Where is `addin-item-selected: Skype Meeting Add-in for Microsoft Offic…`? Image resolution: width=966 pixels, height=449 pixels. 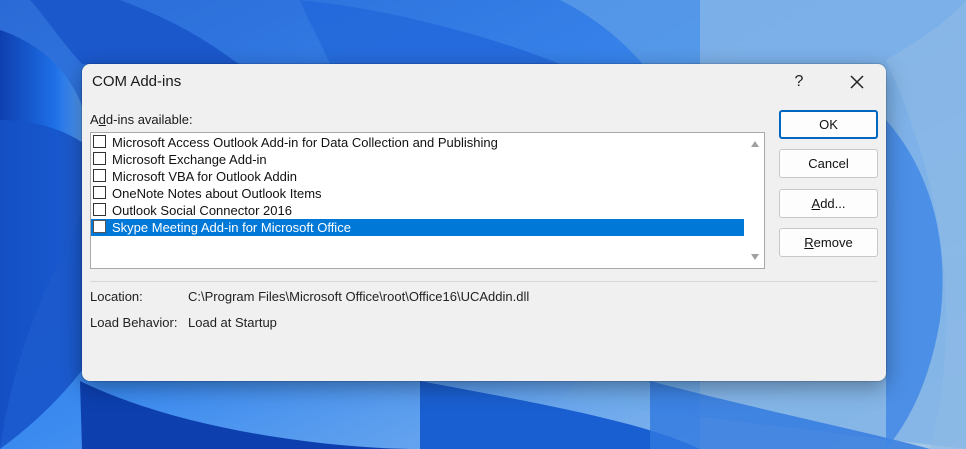 addin-item-selected: Skype Meeting Add-in for Microsoft Offic… is located at coordinates (417, 227).